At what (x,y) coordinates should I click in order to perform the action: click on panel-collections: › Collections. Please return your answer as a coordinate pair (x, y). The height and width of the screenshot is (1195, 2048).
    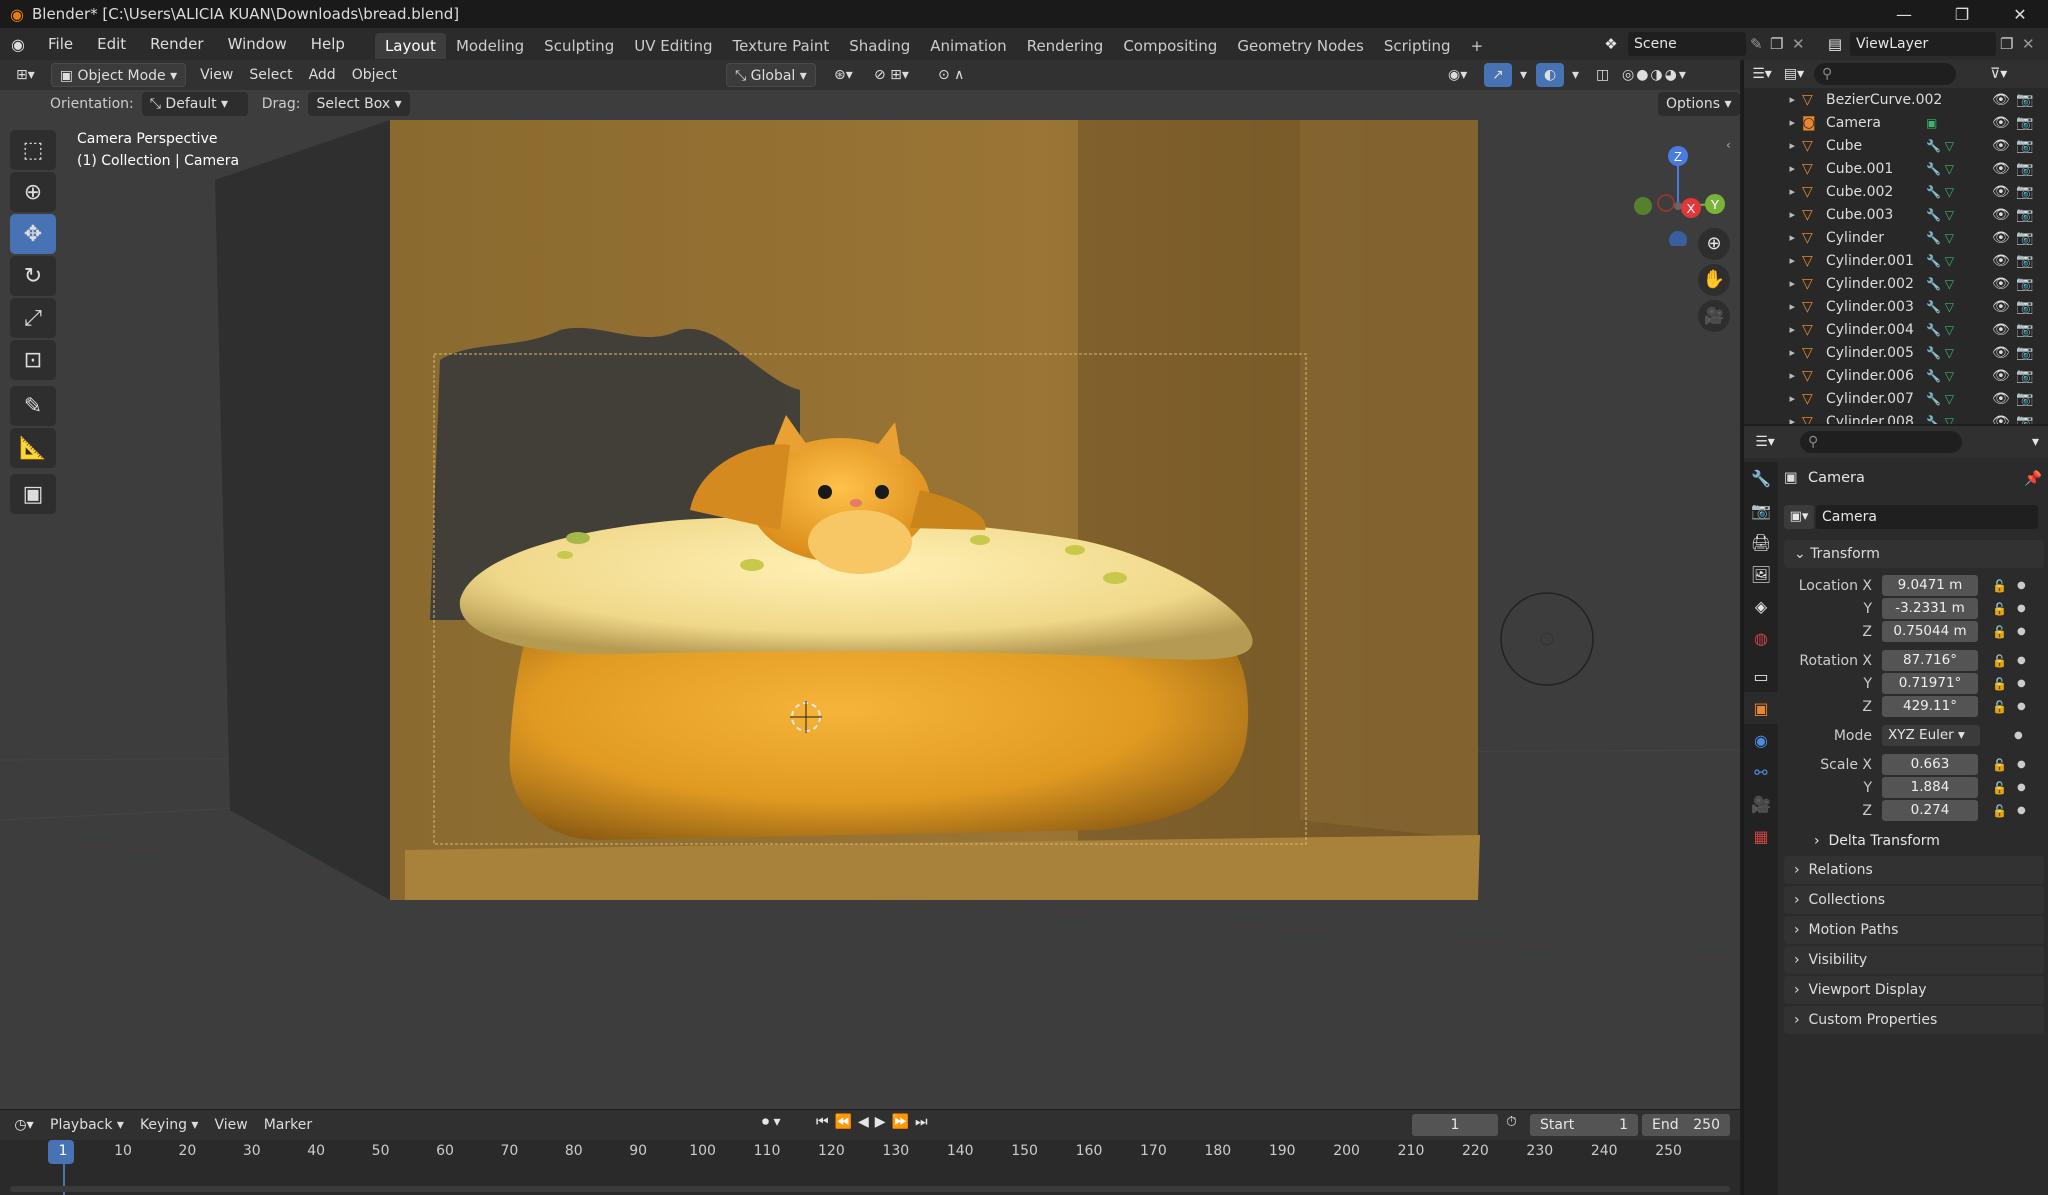
    Looking at the image, I should click on (1914, 900).